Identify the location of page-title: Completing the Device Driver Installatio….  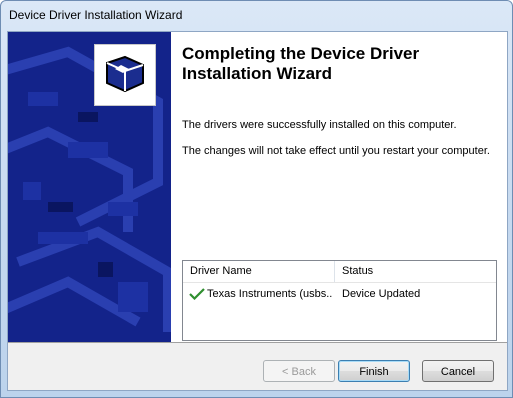
(301, 63).